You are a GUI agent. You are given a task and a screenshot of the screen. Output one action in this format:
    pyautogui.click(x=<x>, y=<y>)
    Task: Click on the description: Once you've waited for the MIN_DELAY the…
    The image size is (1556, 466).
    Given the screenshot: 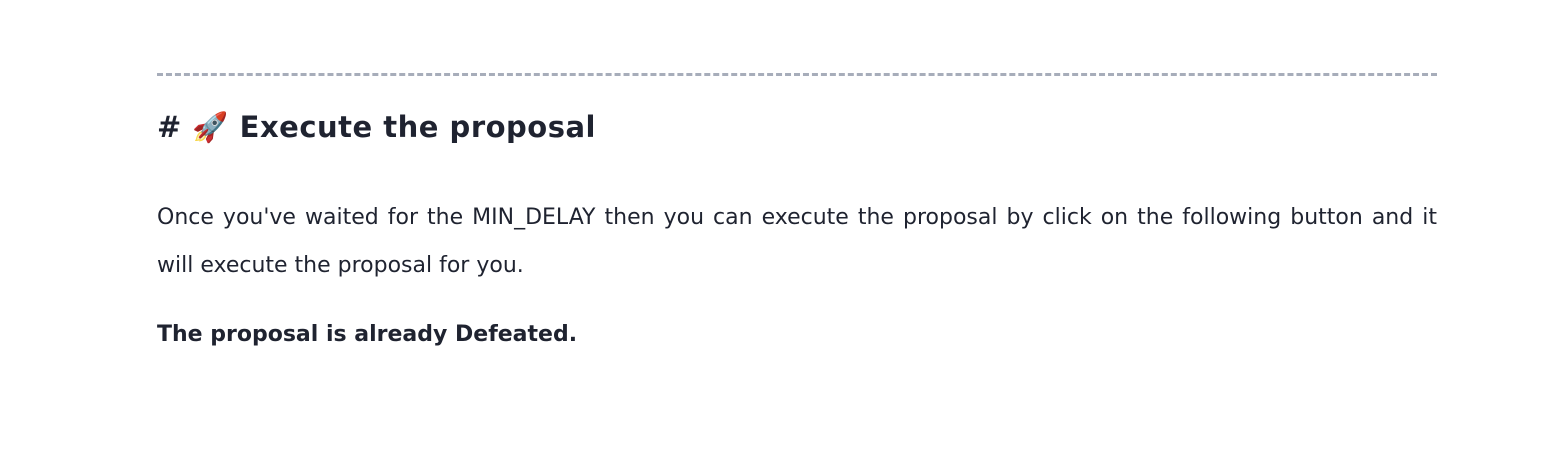 What is the action you would take?
    pyautogui.click(x=797, y=241)
    